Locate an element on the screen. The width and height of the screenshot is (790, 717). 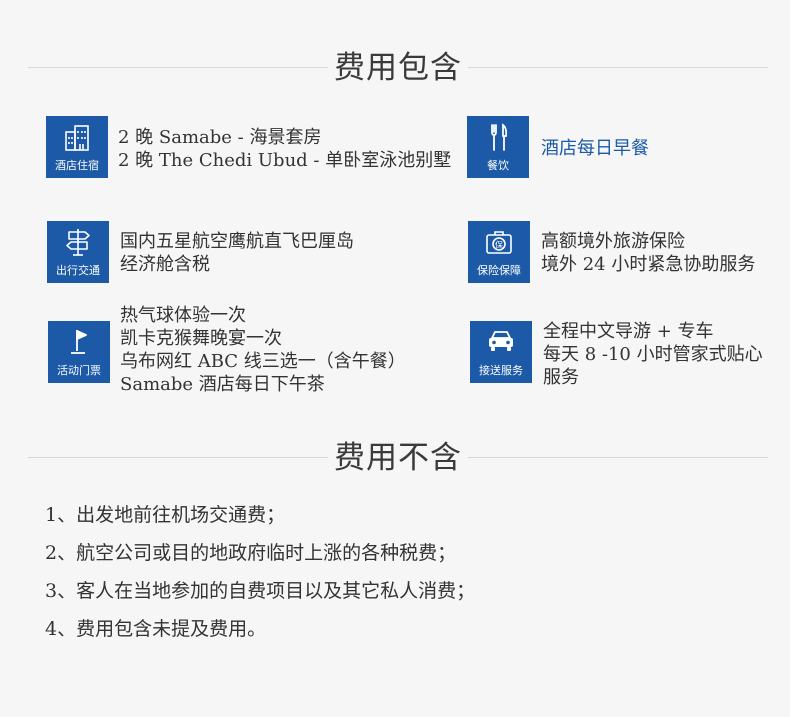
transfer-icon-box: 接送服务 is located at coordinates (501, 352).